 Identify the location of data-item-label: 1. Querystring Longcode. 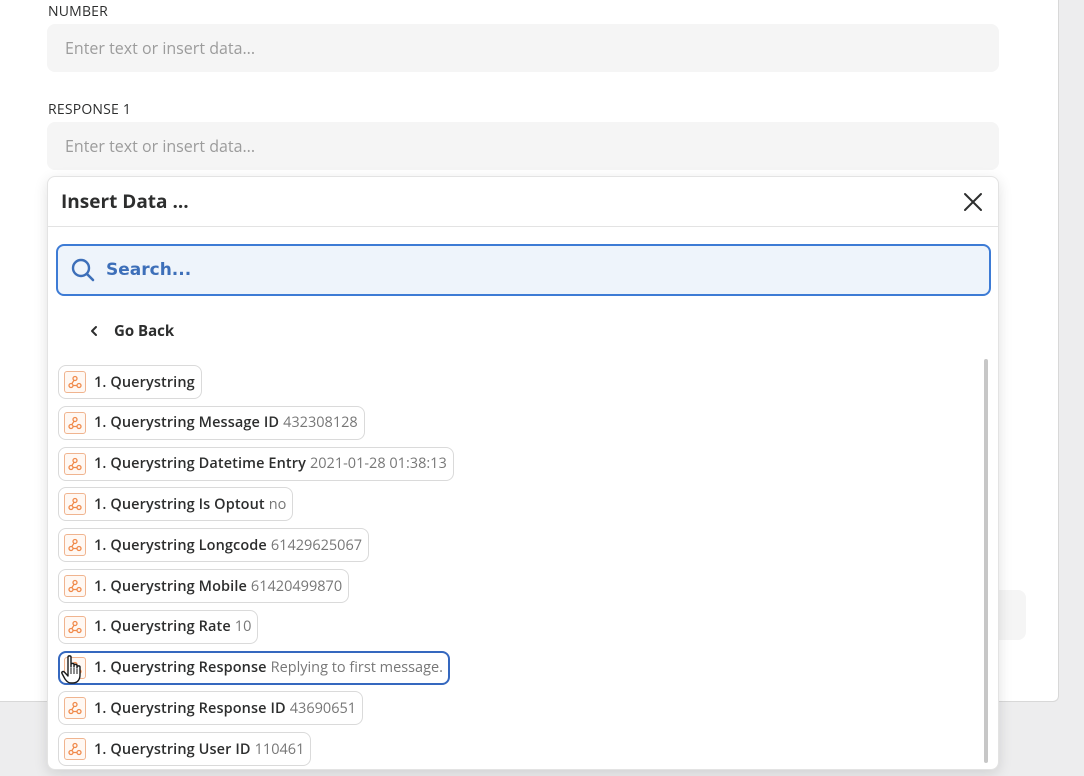
(180, 545).